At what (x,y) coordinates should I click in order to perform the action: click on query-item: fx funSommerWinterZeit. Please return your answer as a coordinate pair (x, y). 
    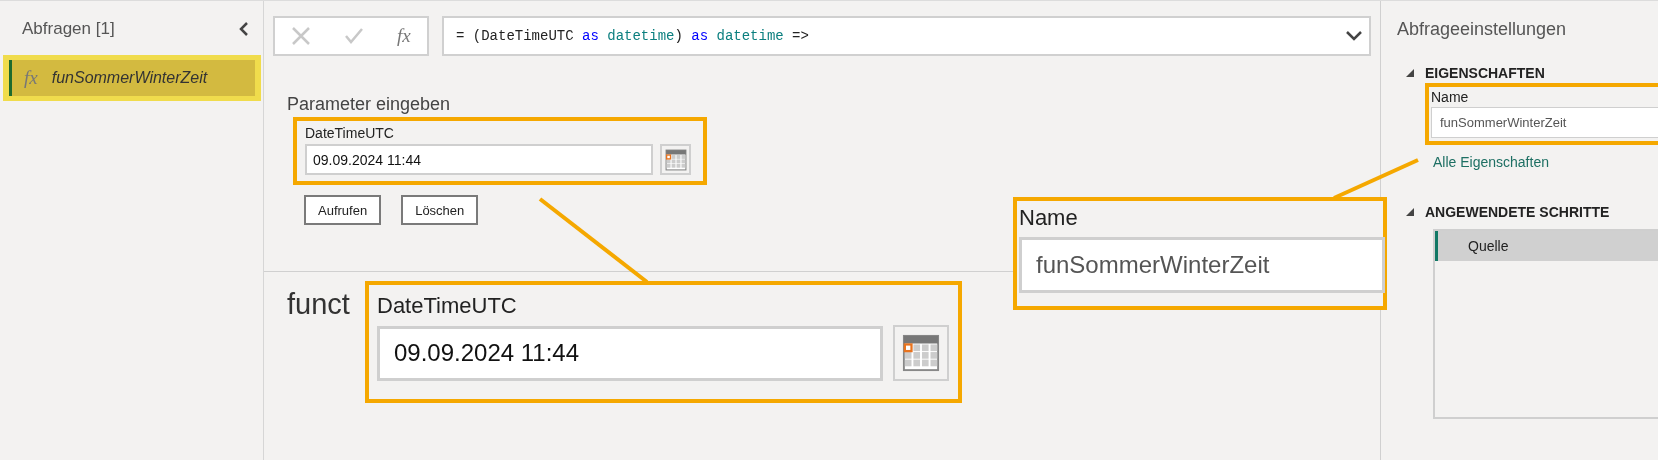
    Looking at the image, I should click on (132, 78).